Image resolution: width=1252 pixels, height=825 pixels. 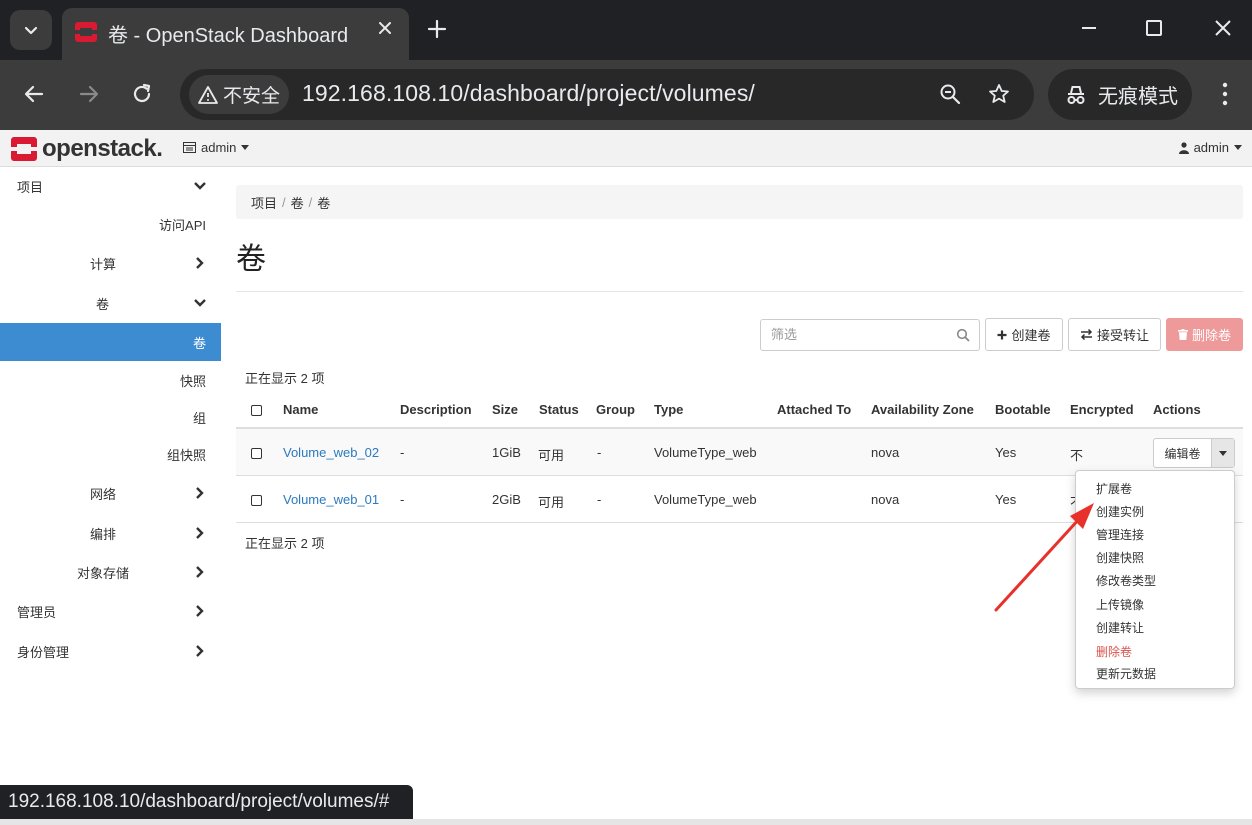 What do you see at coordinates (103, 534) in the screenshot?
I see `sidebar-item-label: 编排` at bounding box center [103, 534].